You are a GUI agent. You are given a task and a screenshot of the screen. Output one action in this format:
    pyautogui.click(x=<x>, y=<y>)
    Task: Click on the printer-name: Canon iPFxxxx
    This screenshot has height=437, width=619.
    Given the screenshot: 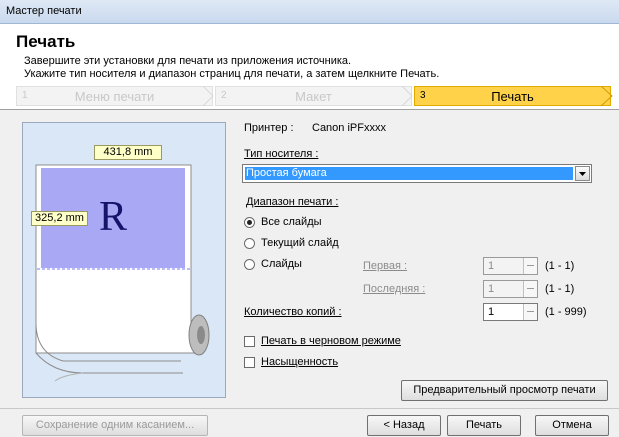 What is the action you would take?
    pyautogui.click(x=349, y=128)
    